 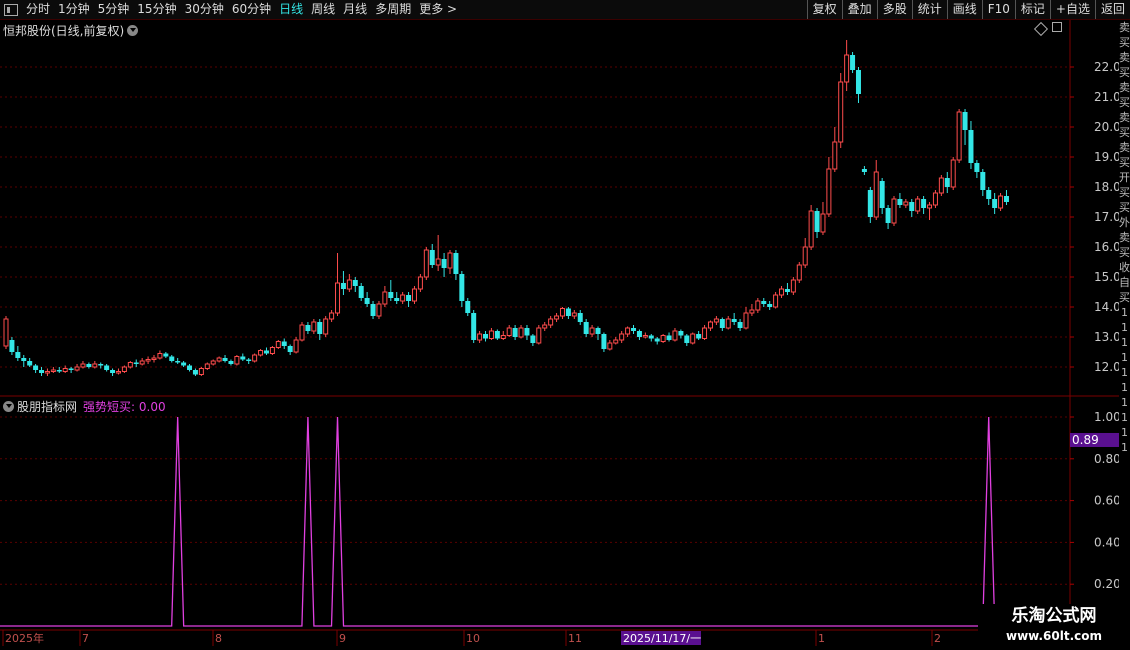 I want to click on current-value-label: 0.89, so click(x=1085, y=440).